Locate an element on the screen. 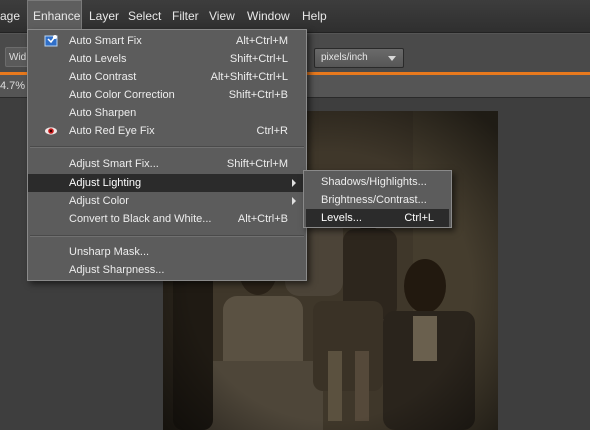  menu-item-shortcut: Alt+Ctrl+M is located at coordinates (262, 41).